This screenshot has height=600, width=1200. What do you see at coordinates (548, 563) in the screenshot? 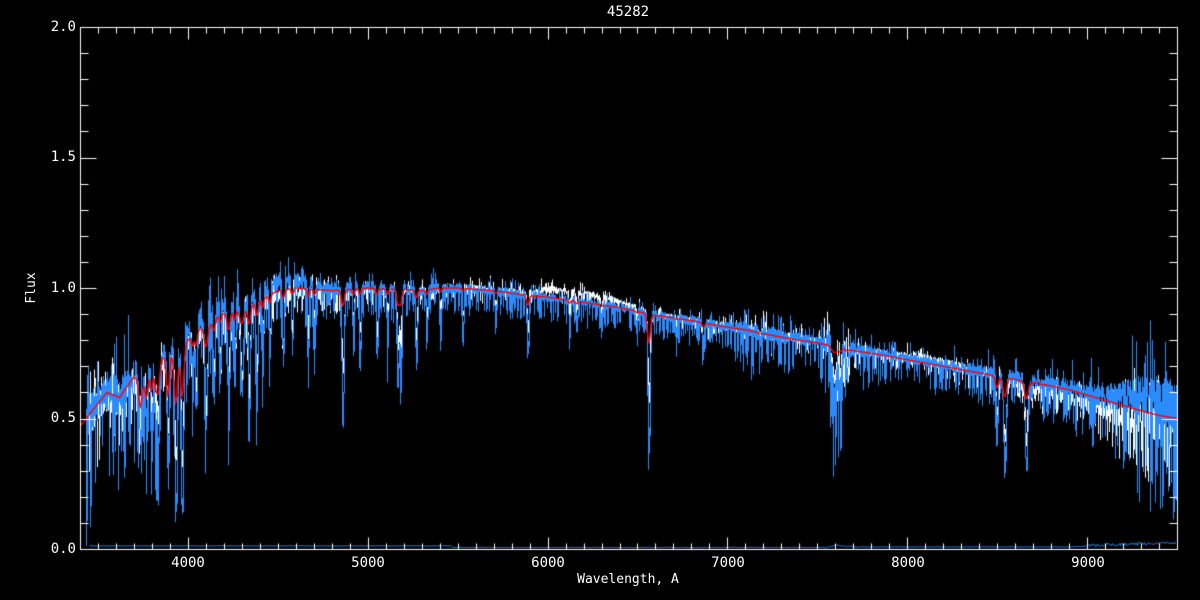
I see `x-tick-label-6000: 6000` at bounding box center [548, 563].